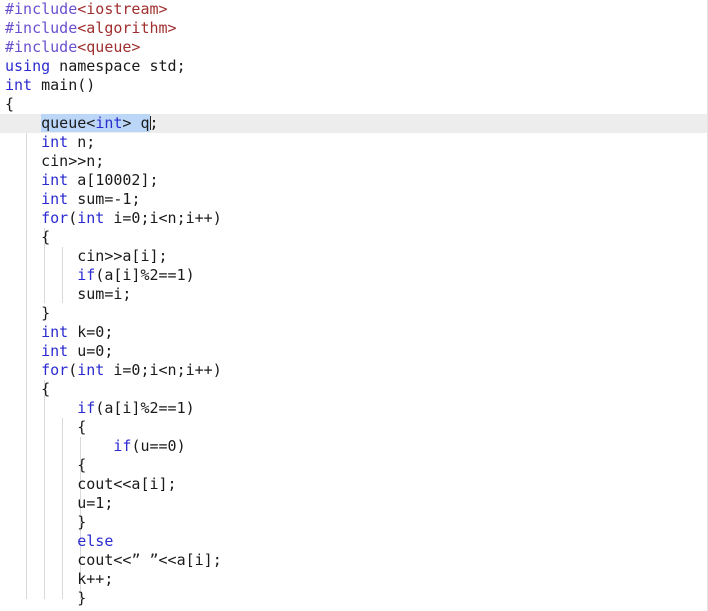  Describe the element at coordinates (353, 484) in the screenshot. I see `code-line-26: cout<<a[i];` at that location.